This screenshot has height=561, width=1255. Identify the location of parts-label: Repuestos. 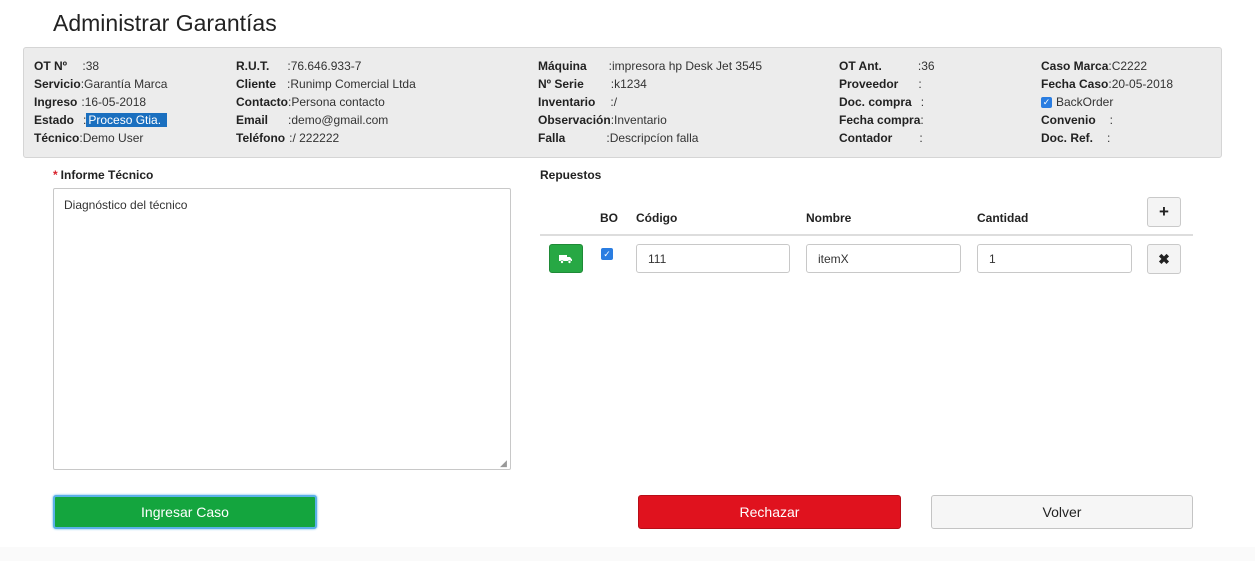
(571, 175).